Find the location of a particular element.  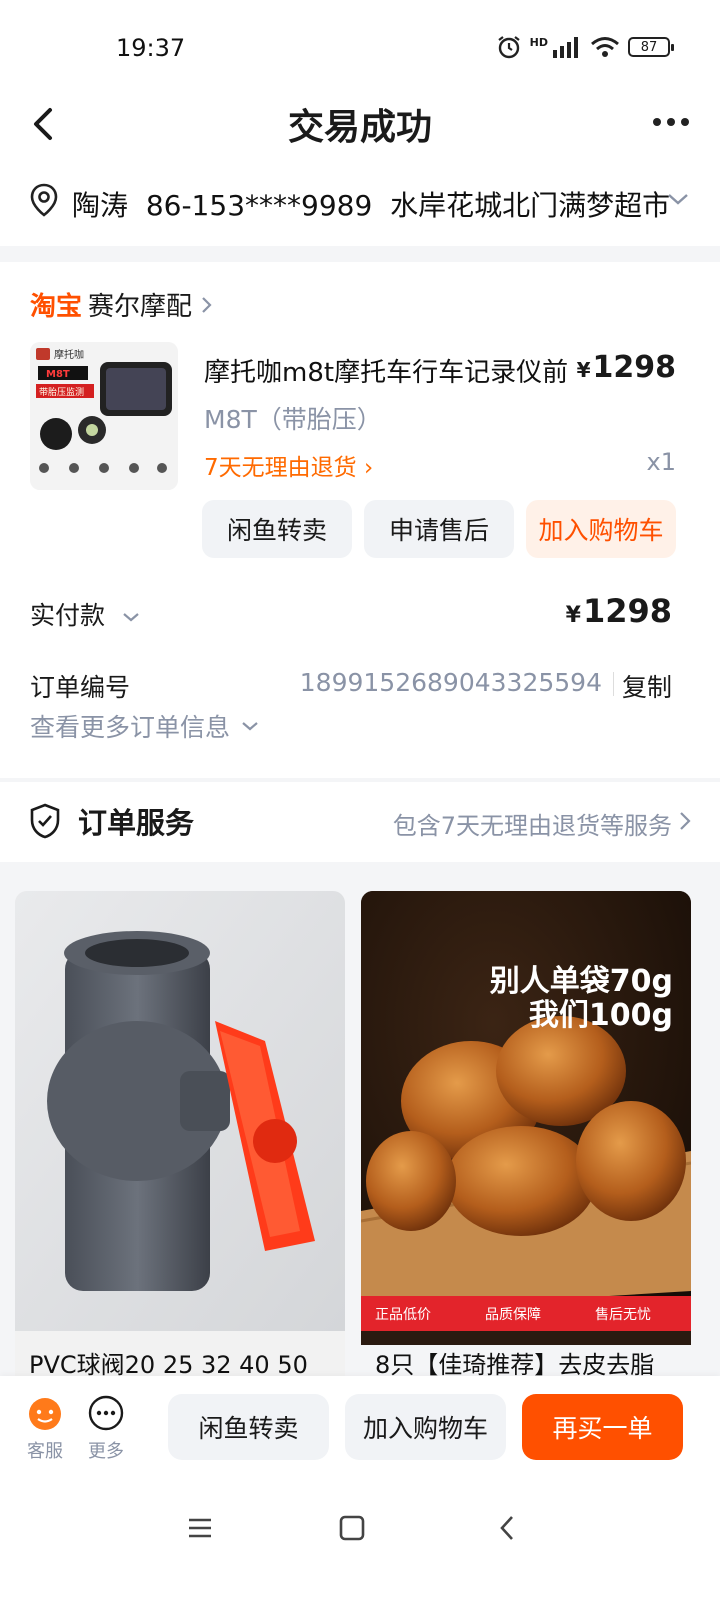

signal-icon is located at coordinates (565, 47).